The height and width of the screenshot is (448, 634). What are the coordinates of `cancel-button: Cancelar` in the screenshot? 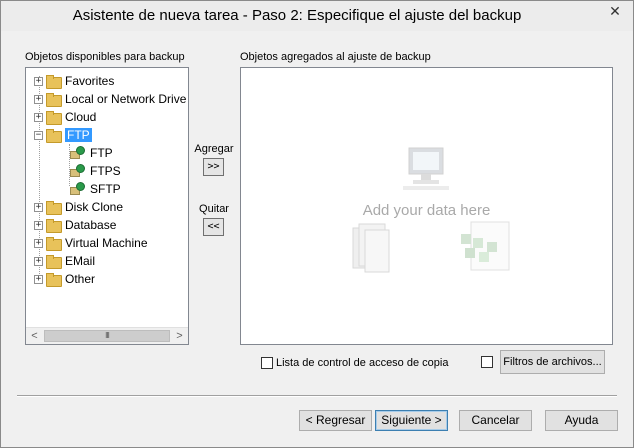 It's located at (495, 420).